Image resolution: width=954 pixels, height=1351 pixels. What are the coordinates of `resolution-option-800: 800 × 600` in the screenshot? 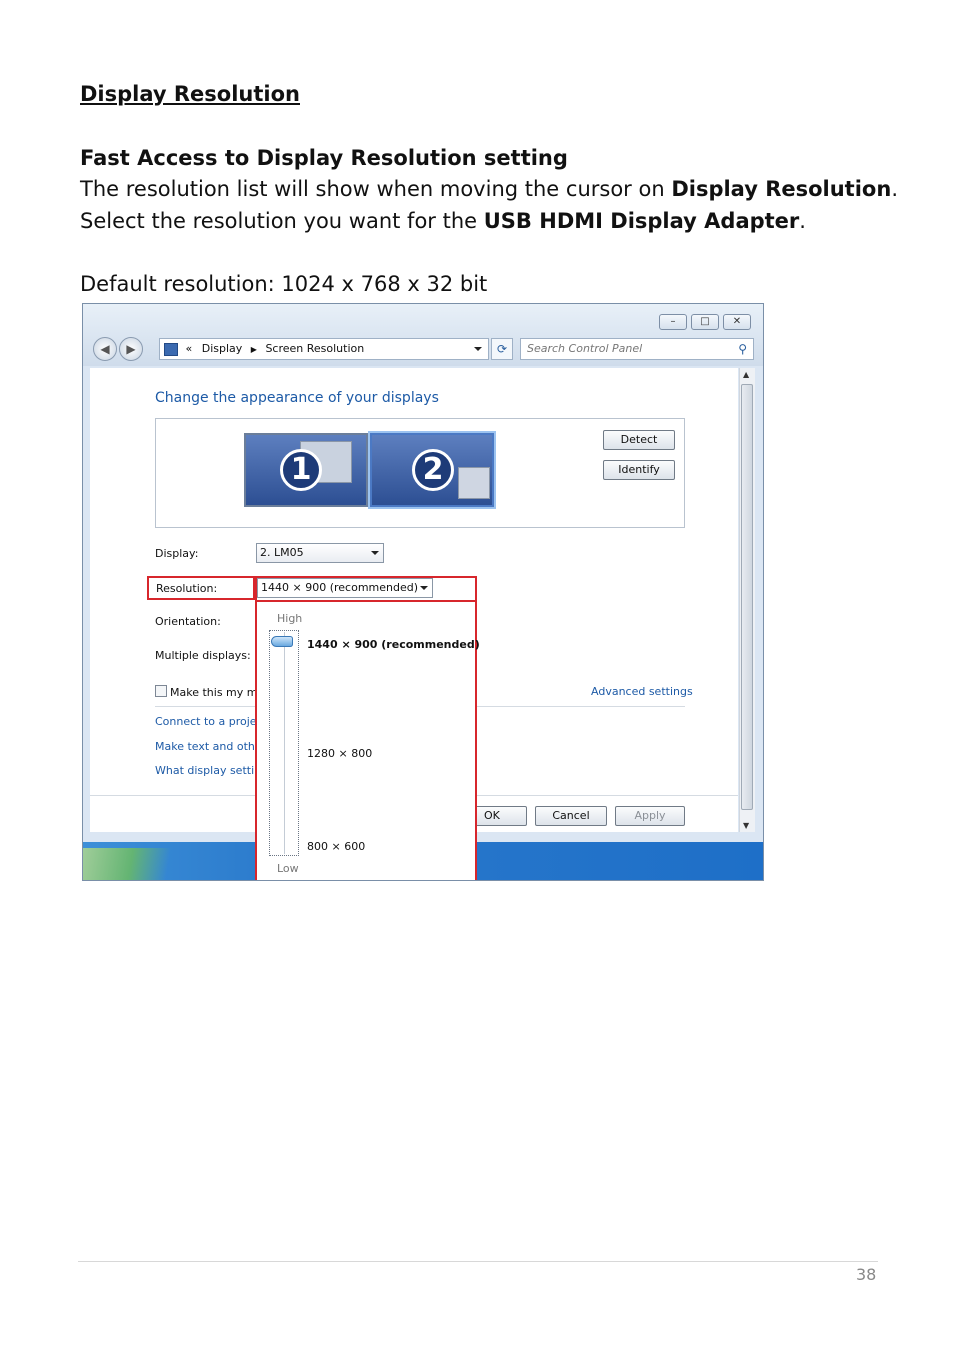 It's located at (336, 846).